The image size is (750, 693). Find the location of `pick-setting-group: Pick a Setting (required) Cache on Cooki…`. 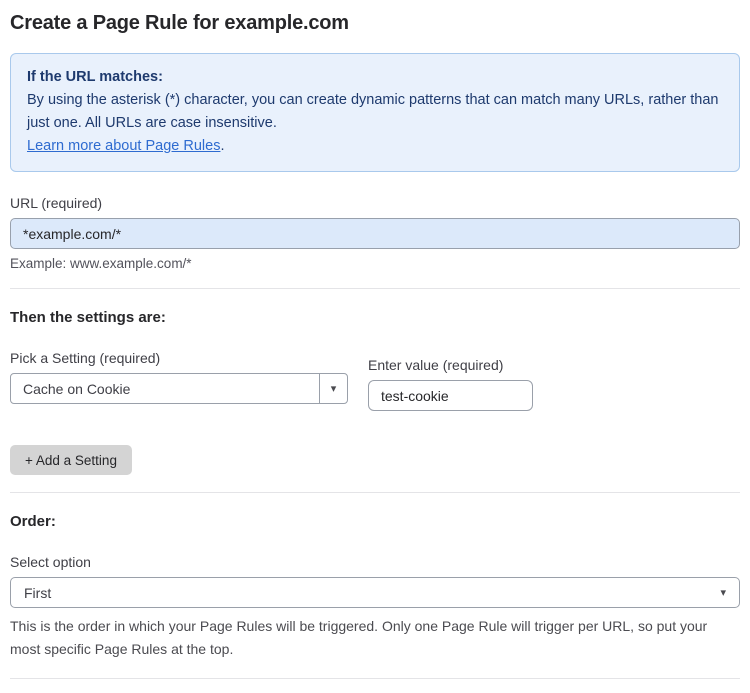

pick-setting-group: Pick a Setting (required) Cache on Cooki… is located at coordinates (179, 377).